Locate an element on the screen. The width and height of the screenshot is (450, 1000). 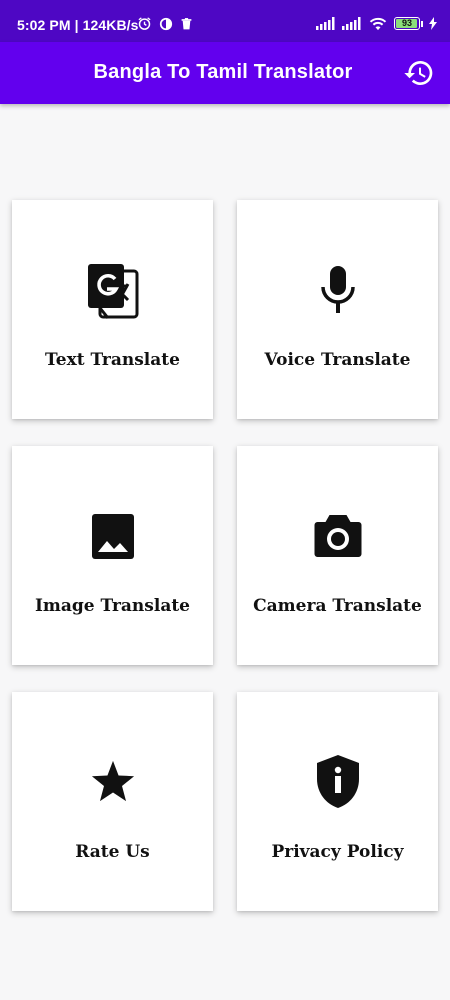
alarm-icon is located at coordinates (144, 23).